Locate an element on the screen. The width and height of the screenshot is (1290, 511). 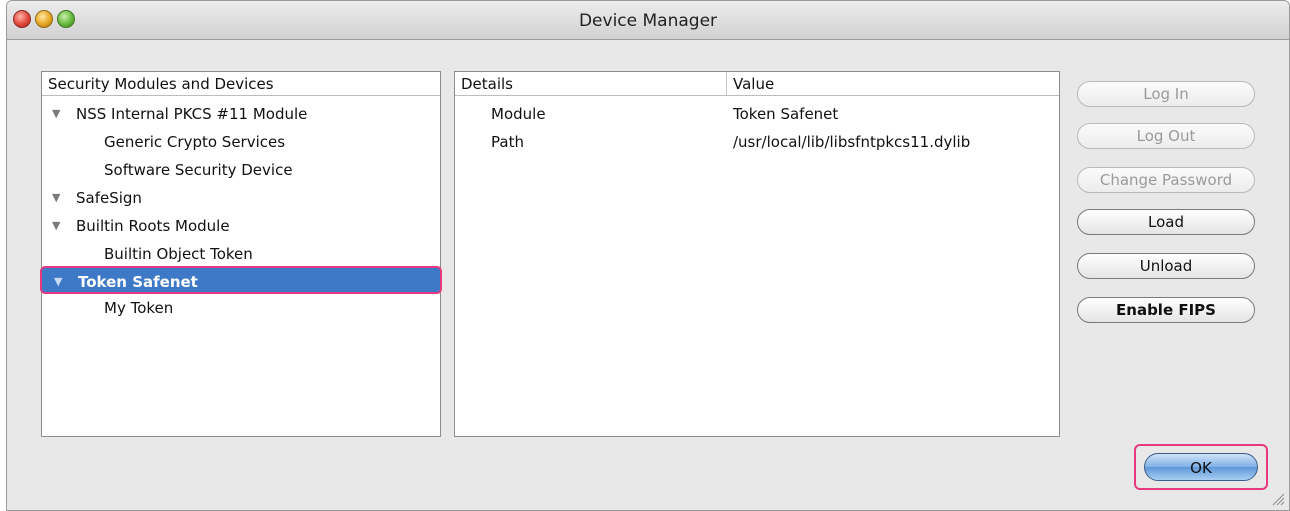
resize-grip-icon is located at coordinates (1278, 499).